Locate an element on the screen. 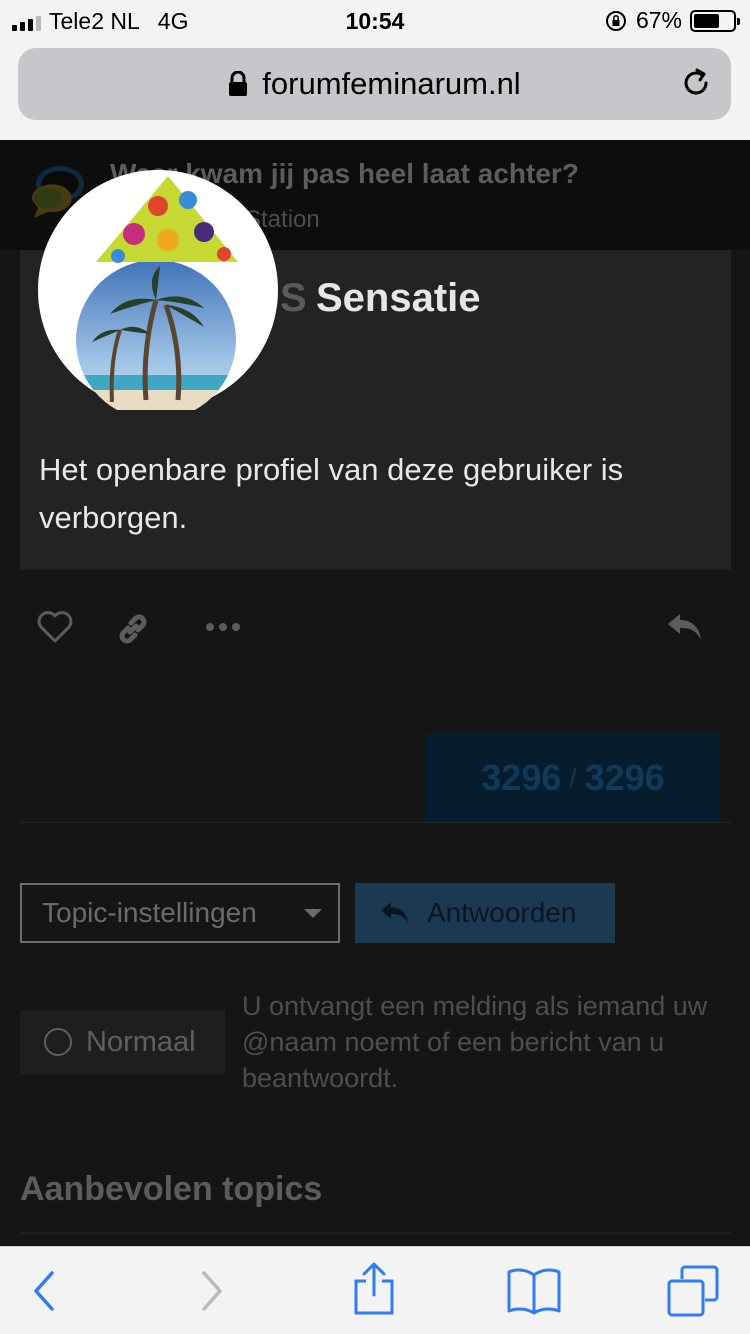 The width and height of the screenshot is (750, 1334). circle-icon is located at coordinates (58, 1042).